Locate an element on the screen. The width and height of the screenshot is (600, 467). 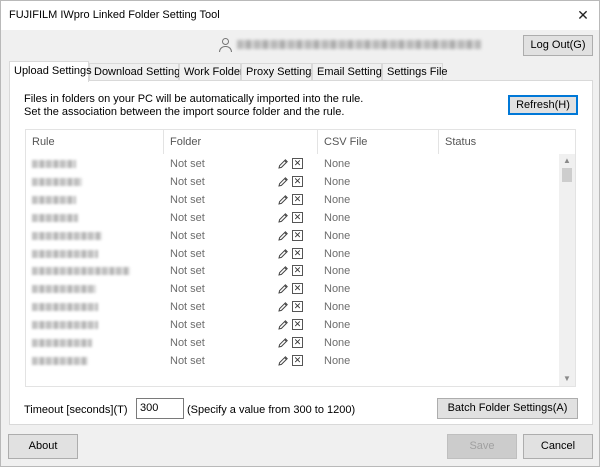
timeout-input: 300 is located at coordinates (160, 408).